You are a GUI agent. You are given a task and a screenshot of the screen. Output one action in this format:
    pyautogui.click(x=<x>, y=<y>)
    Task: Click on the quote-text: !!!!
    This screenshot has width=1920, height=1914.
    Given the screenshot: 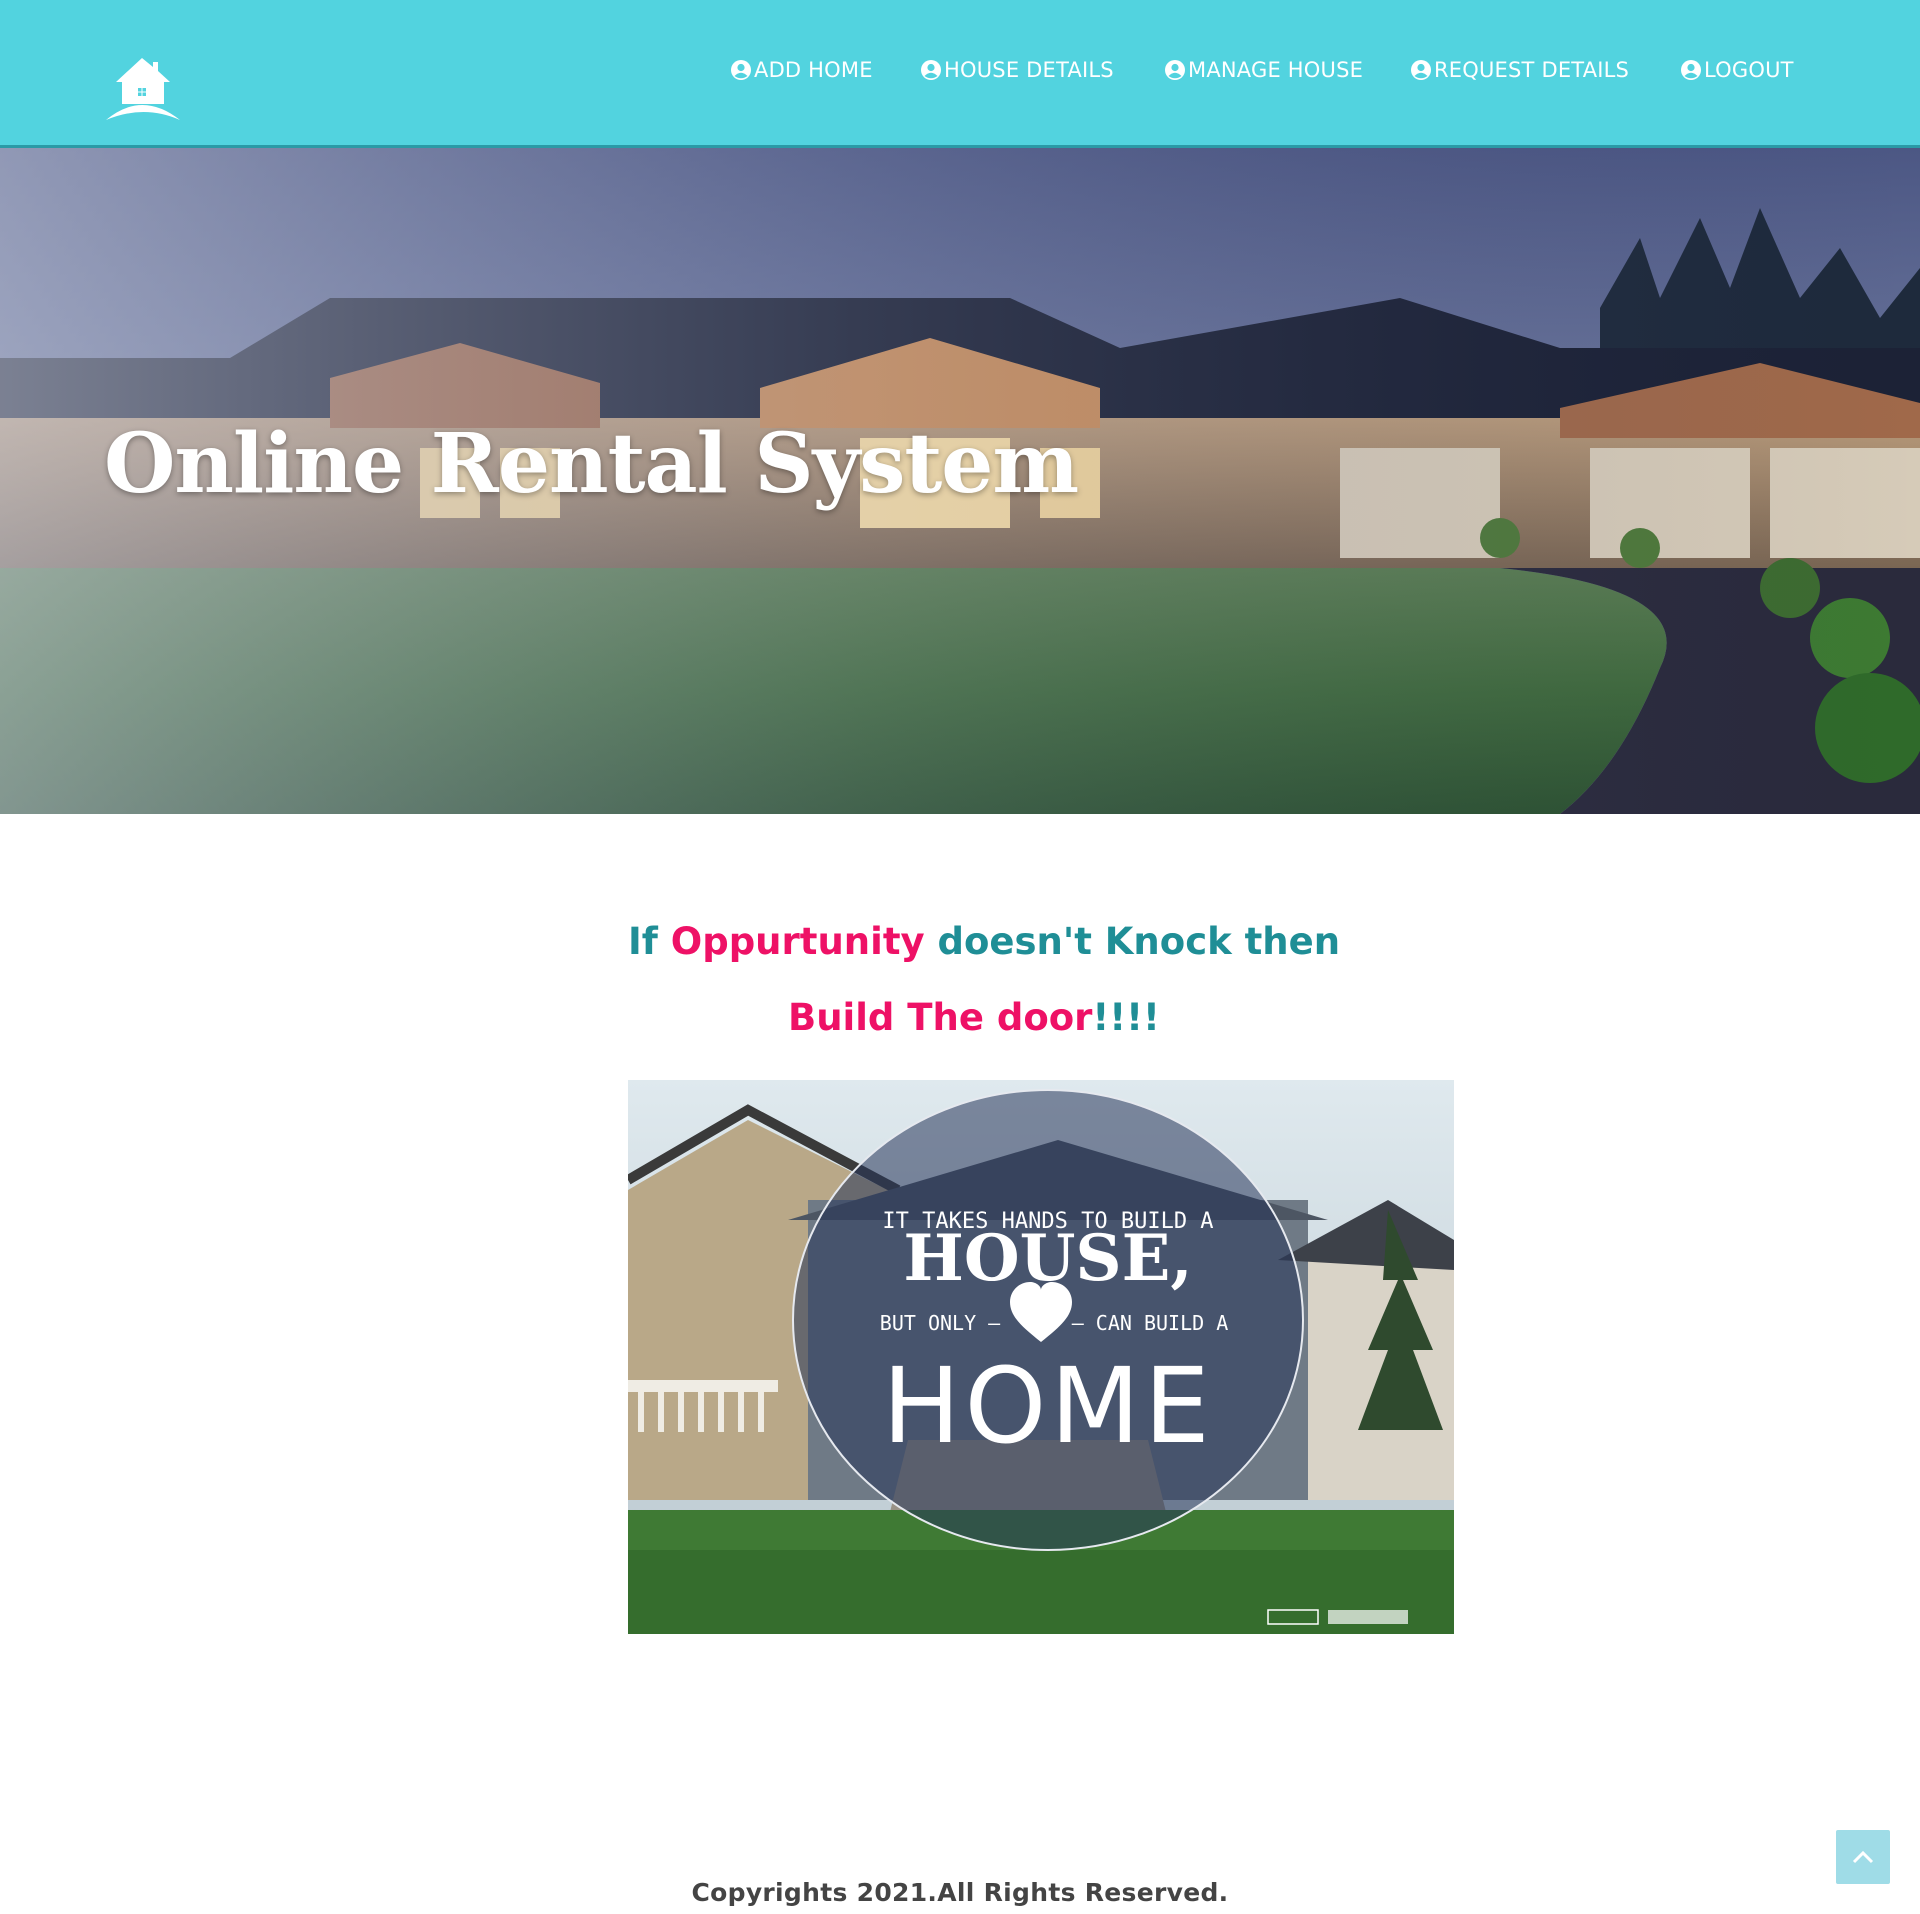 What is the action you would take?
    pyautogui.click(x=1126, y=1017)
    